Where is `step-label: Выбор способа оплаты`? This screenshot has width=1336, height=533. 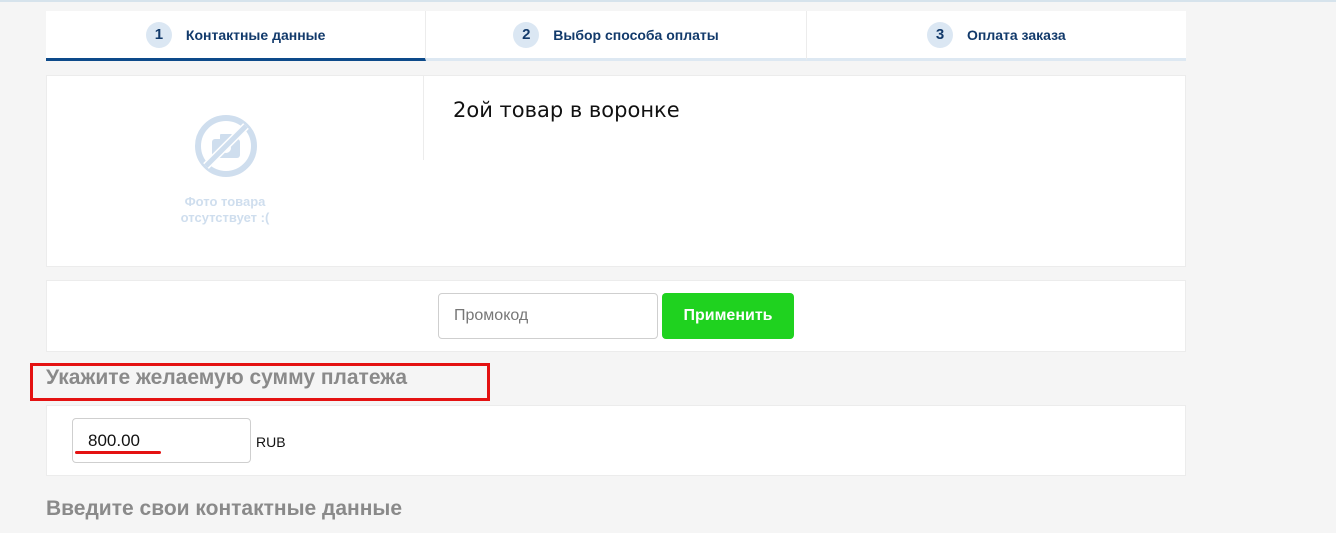 step-label: Выбор способа оплаты is located at coordinates (636, 34).